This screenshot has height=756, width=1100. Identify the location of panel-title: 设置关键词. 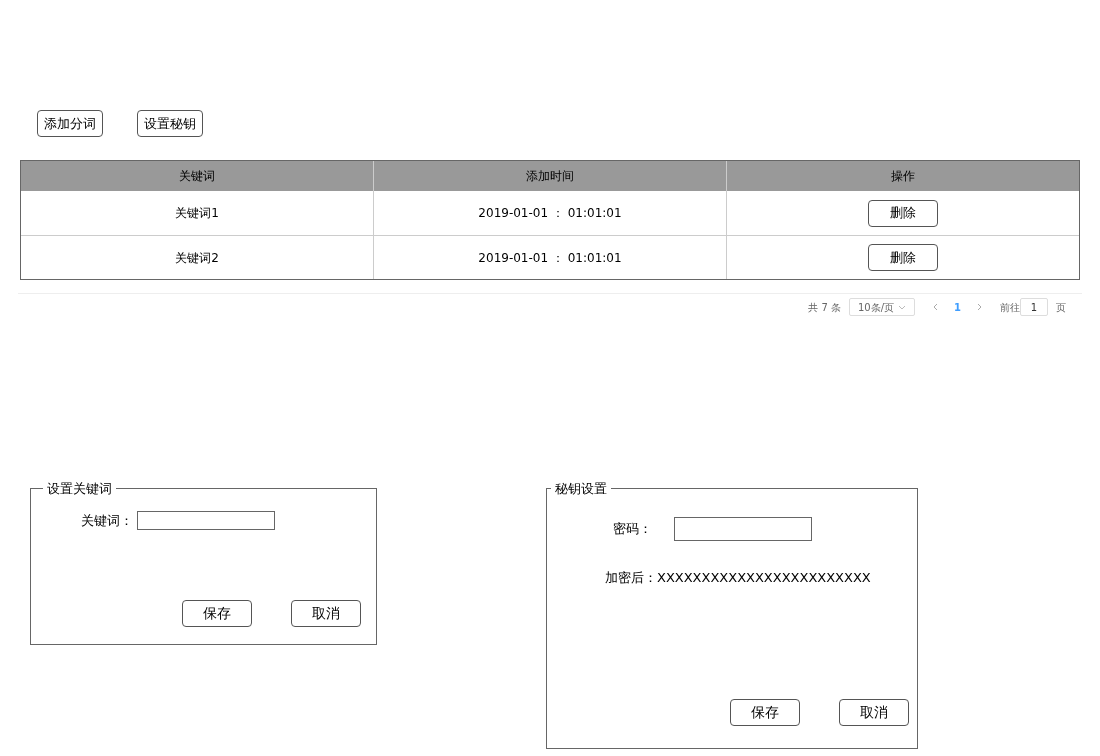
(79, 489).